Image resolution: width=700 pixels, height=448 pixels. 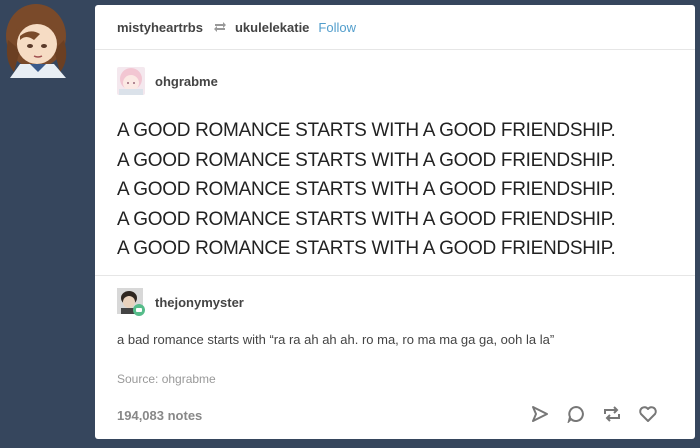 I want to click on poster-avatar, so click(x=37, y=39).